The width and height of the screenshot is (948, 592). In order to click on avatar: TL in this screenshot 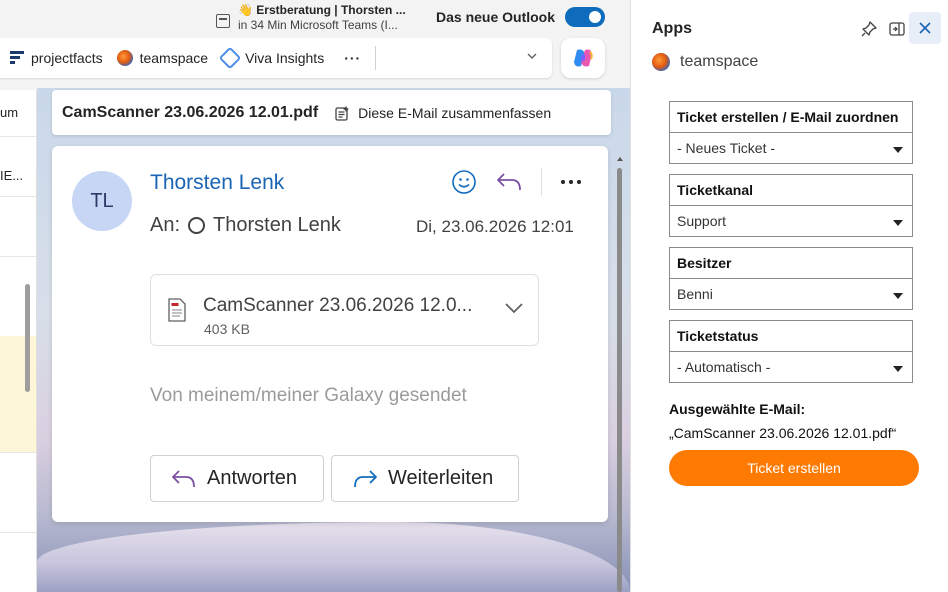, I will do `click(102, 201)`.